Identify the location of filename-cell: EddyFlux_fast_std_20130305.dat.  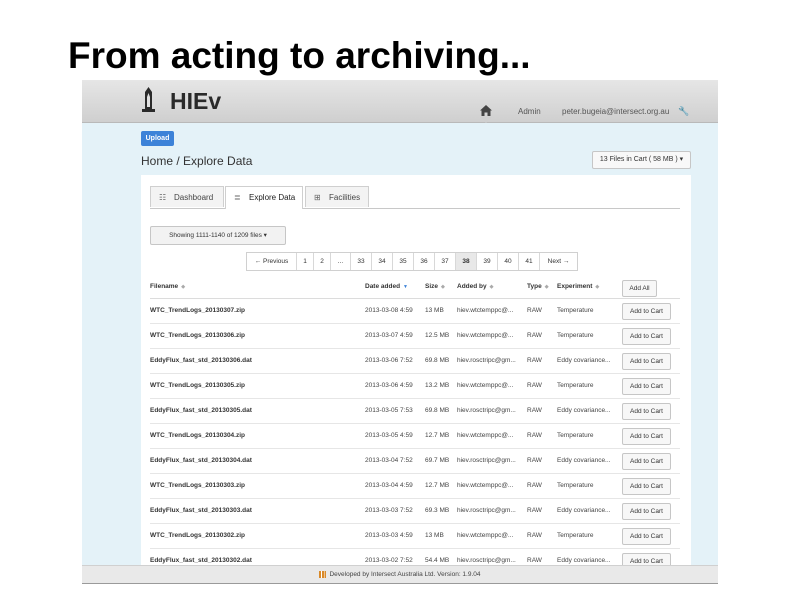
(201, 411).